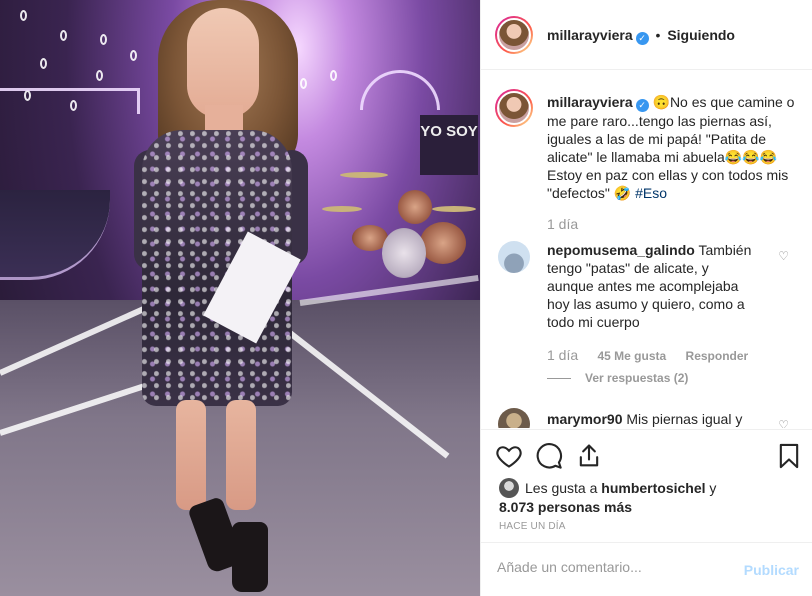  Describe the element at coordinates (404, 253) in the screenshot. I see `bass-drum` at that location.